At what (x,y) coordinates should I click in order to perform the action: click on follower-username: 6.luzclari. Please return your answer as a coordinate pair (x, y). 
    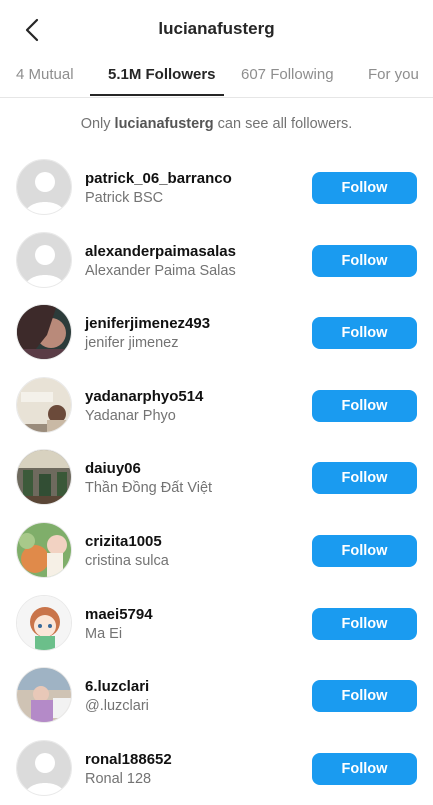
    Looking at the image, I should click on (117, 686).